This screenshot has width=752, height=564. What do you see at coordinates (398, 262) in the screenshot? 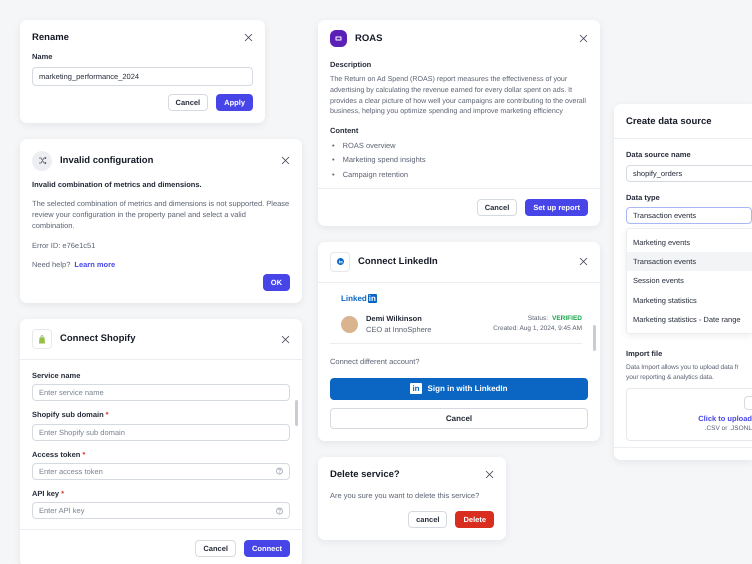
I see `dialog-title: Connect LinkedIn` at bounding box center [398, 262].